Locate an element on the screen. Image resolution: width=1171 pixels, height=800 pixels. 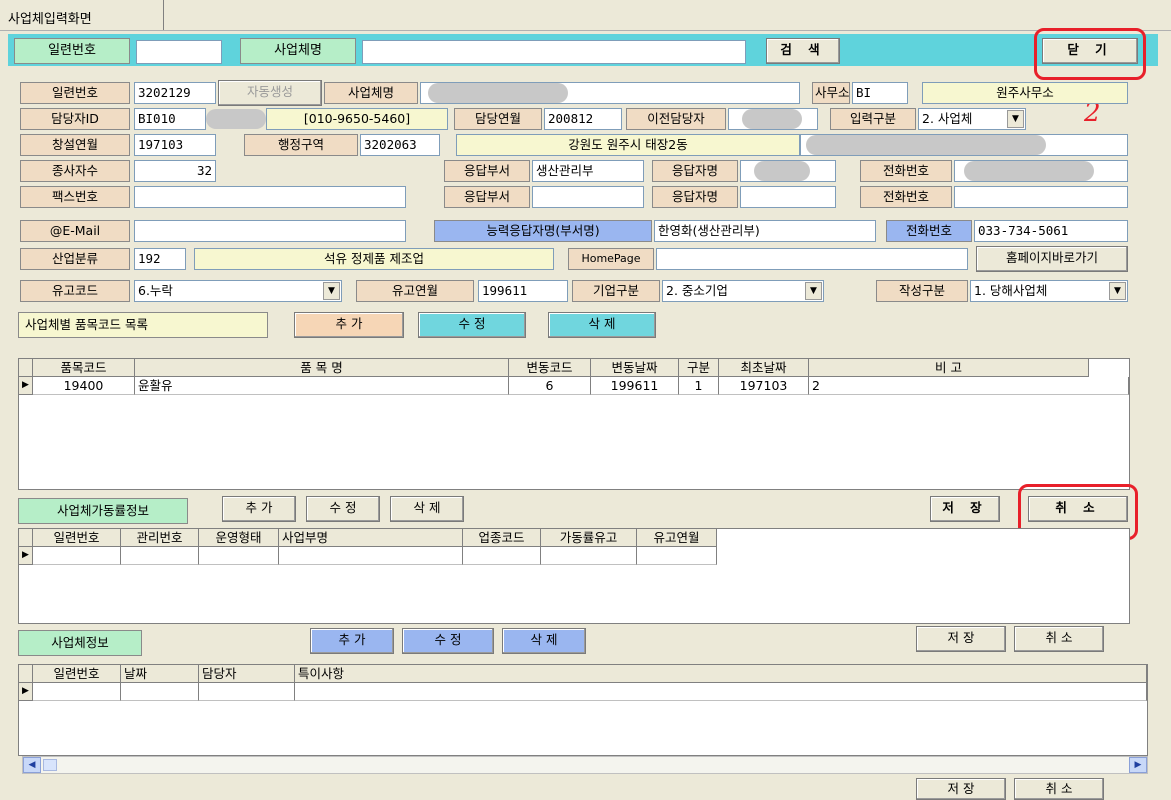
oil-code-value: 6.누락 is located at coordinates (155, 290).